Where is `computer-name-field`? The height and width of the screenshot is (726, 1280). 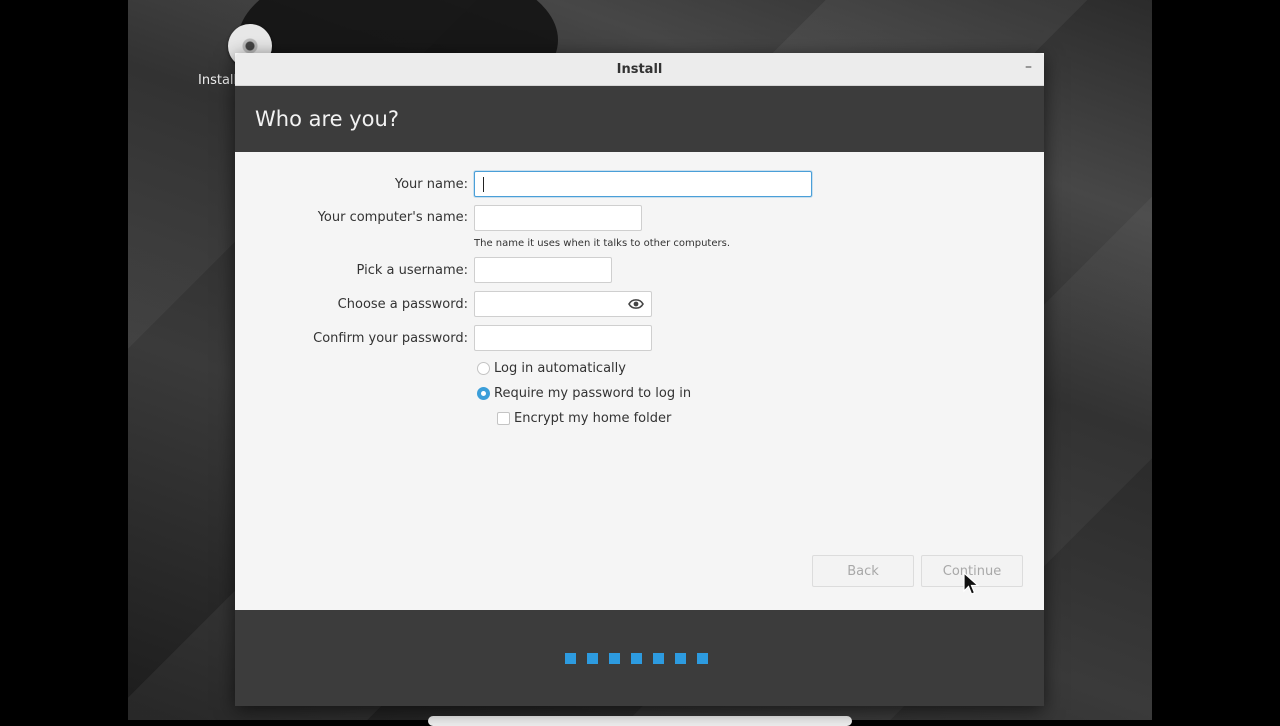
computer-name-field is located at coordinates (558, 218).